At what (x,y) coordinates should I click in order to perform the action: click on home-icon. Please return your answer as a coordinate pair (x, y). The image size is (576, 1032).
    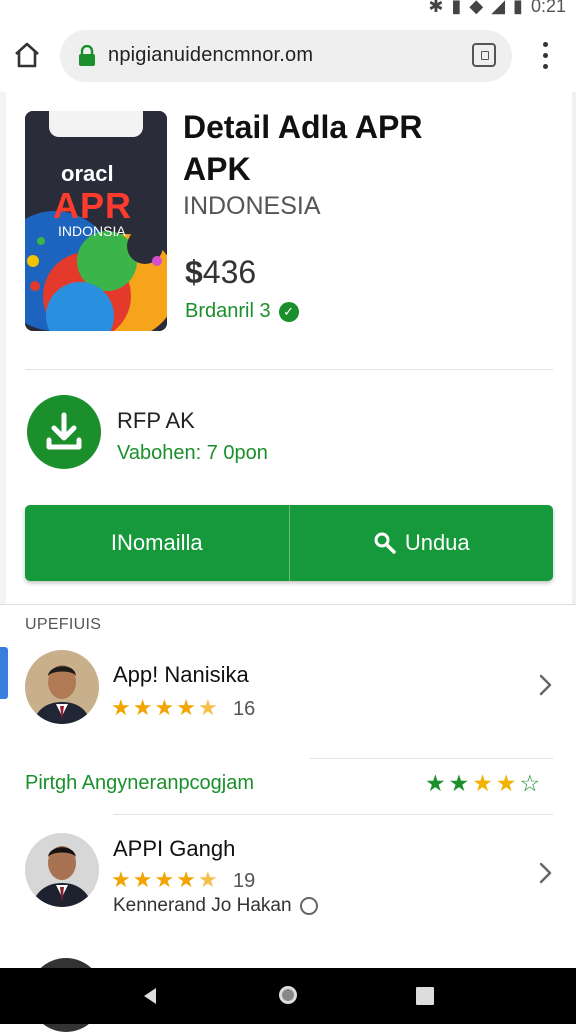
    Looking at the image, I should click on (27, 55).